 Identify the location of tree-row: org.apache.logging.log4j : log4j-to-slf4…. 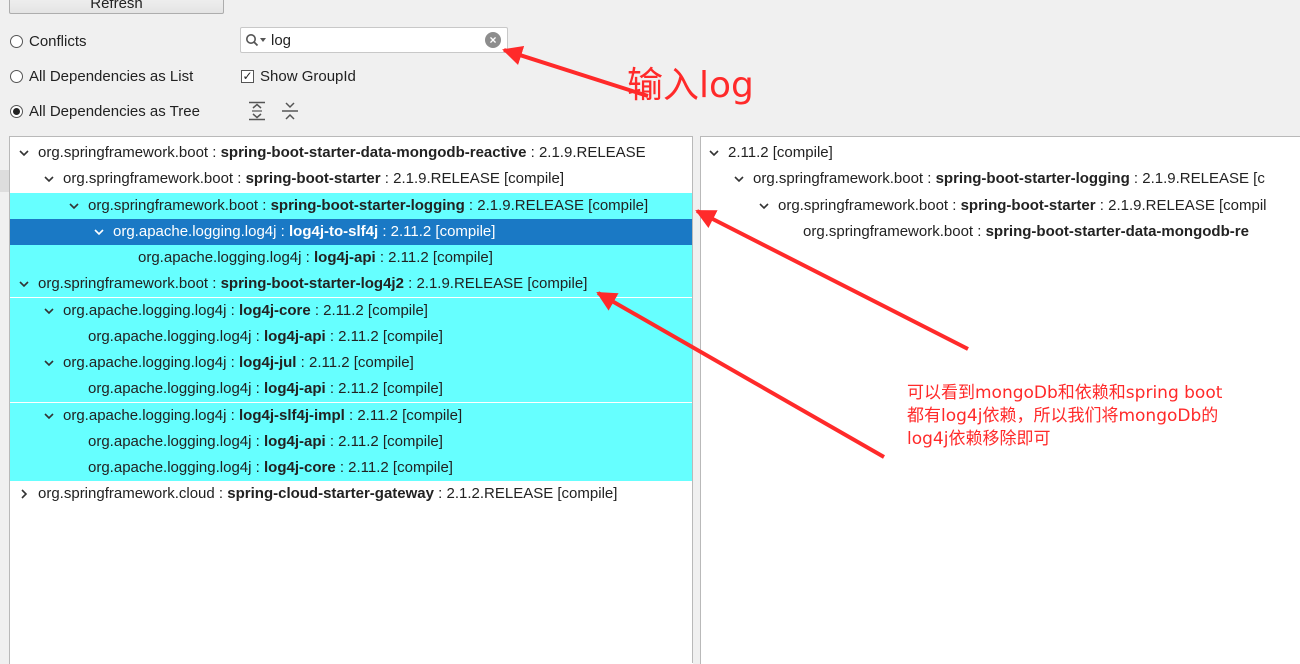
(351, 231).